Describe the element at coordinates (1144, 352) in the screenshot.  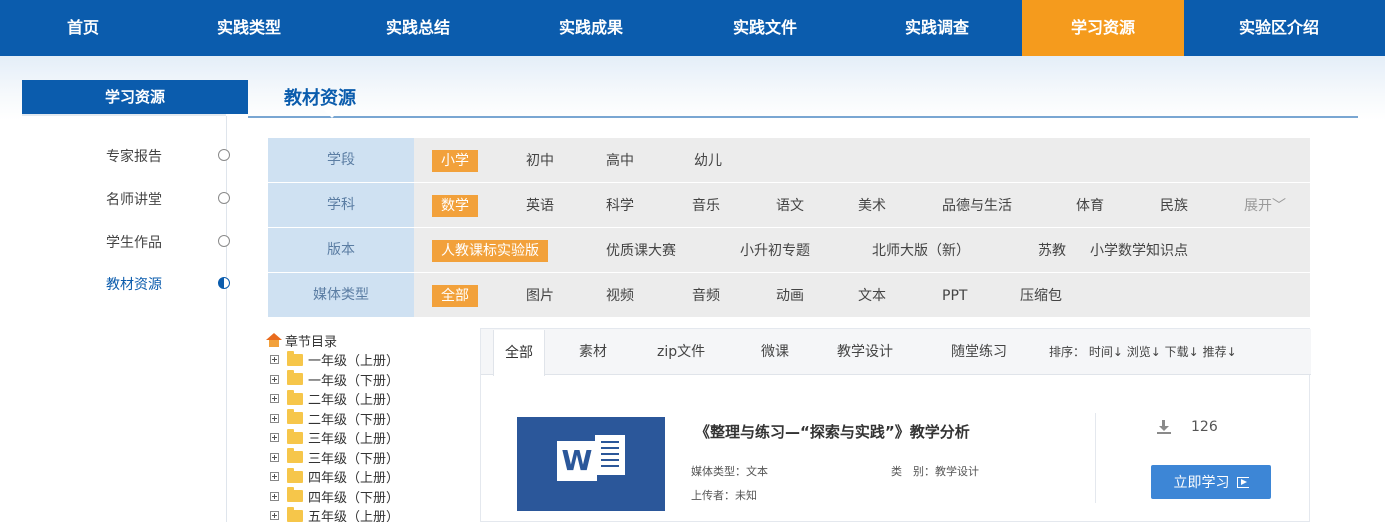
I see `sort-by-views: 浏览↓` at that location.